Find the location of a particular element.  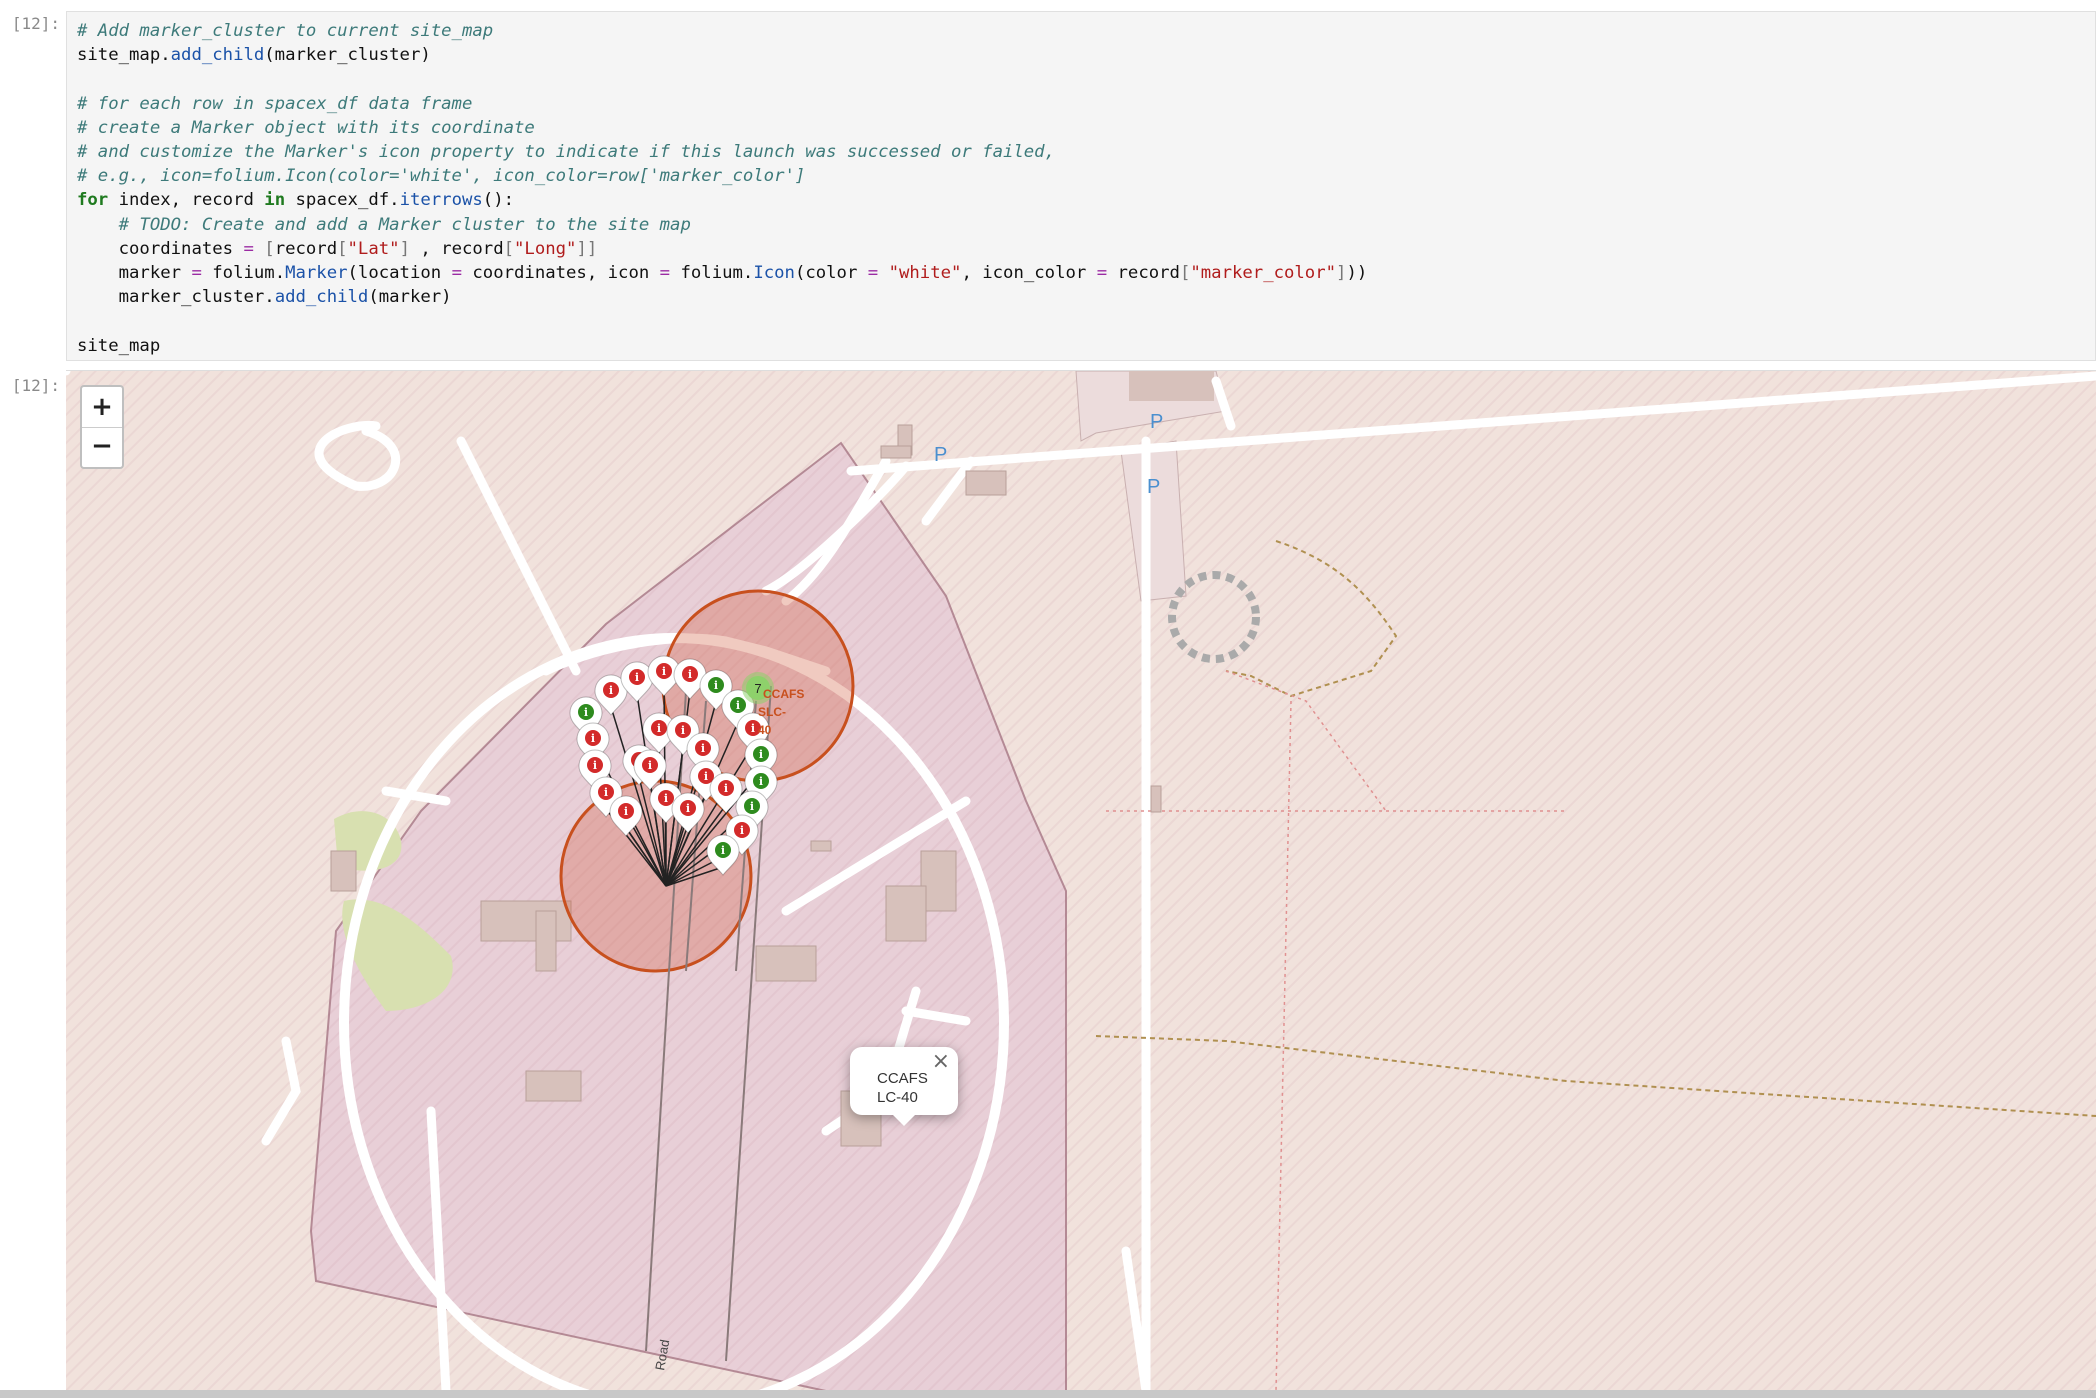

site-label-line1: CCAFS is located at coordinates (783, 694).